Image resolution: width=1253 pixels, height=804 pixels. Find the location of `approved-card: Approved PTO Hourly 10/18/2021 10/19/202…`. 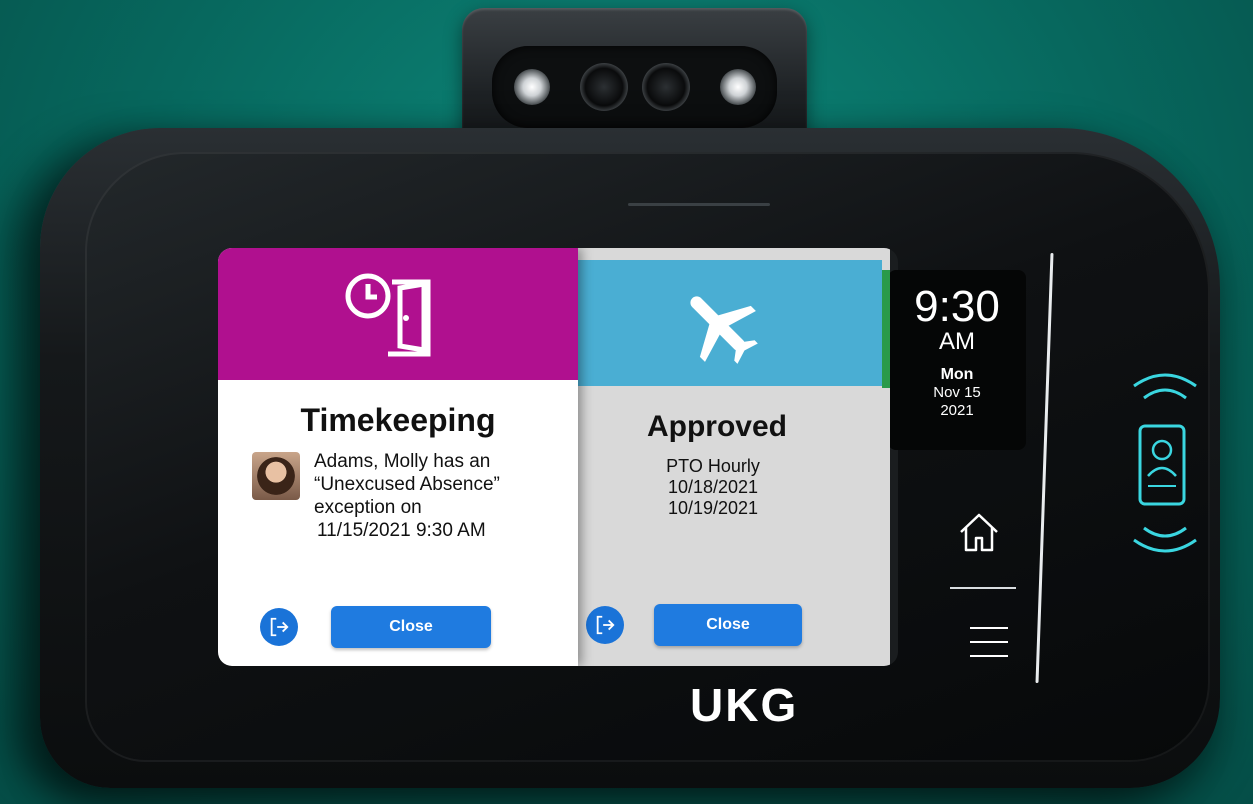

approved-card: Approved PTO Hourly 10/18/2021 10/19/202… is located at coordinates (717, 457).